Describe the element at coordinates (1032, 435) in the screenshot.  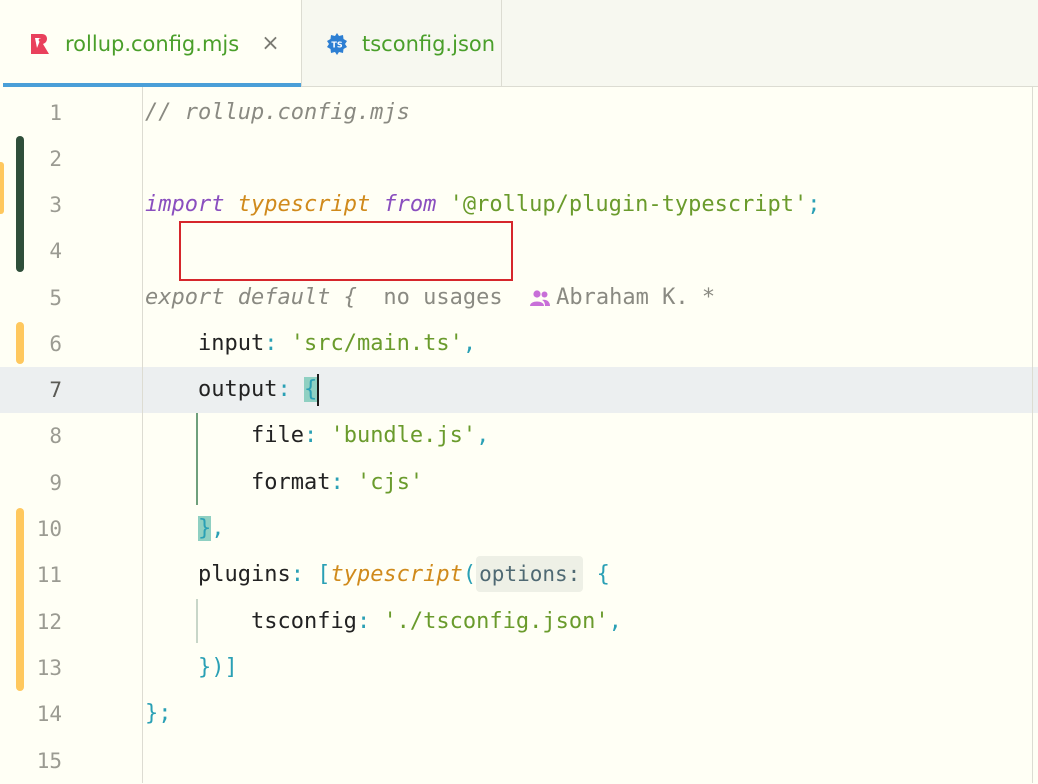
I see `editor-right-border` at that location.